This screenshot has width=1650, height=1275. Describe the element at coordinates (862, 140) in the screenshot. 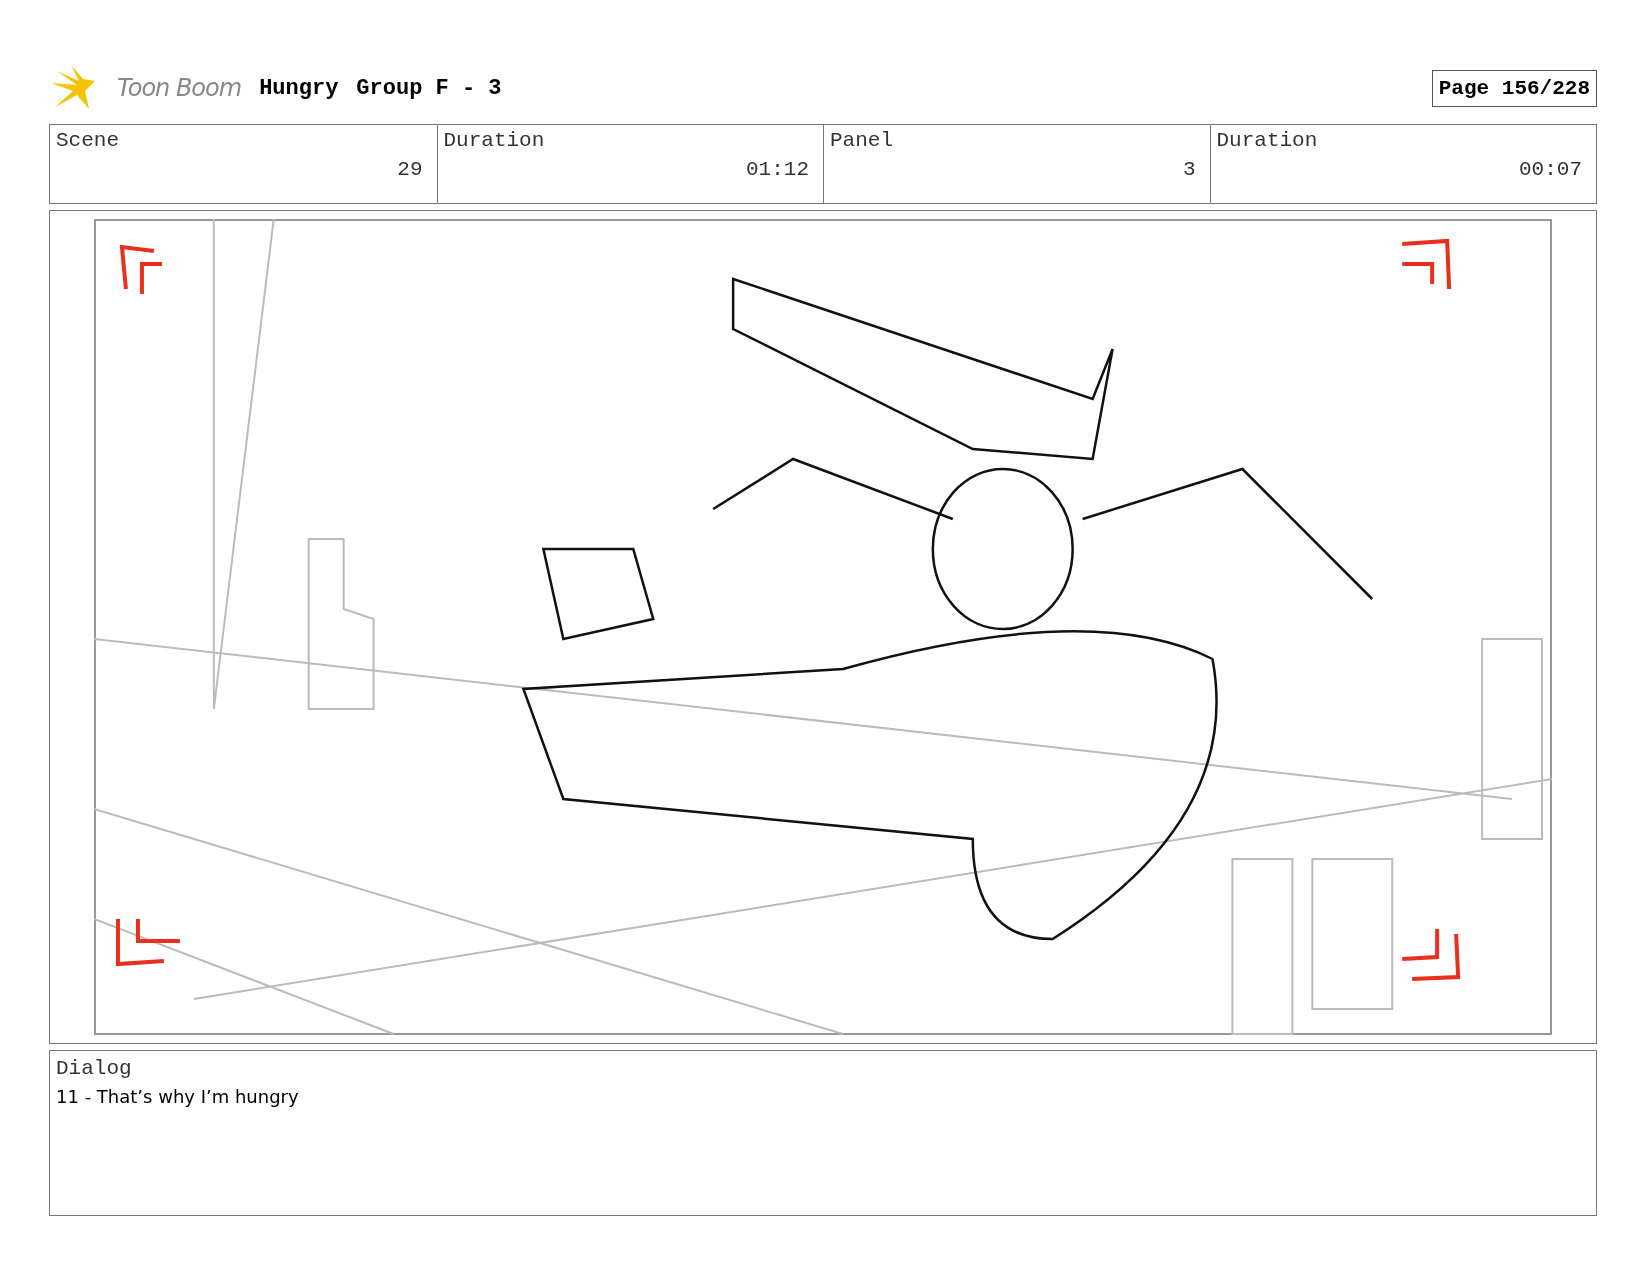

I see `field-label: Panel` at that location.